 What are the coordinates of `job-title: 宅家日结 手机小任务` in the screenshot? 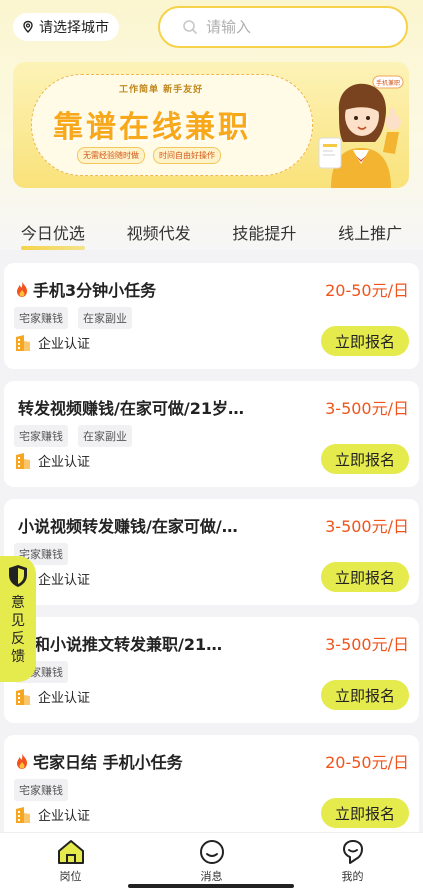 It's located at (98, 761).